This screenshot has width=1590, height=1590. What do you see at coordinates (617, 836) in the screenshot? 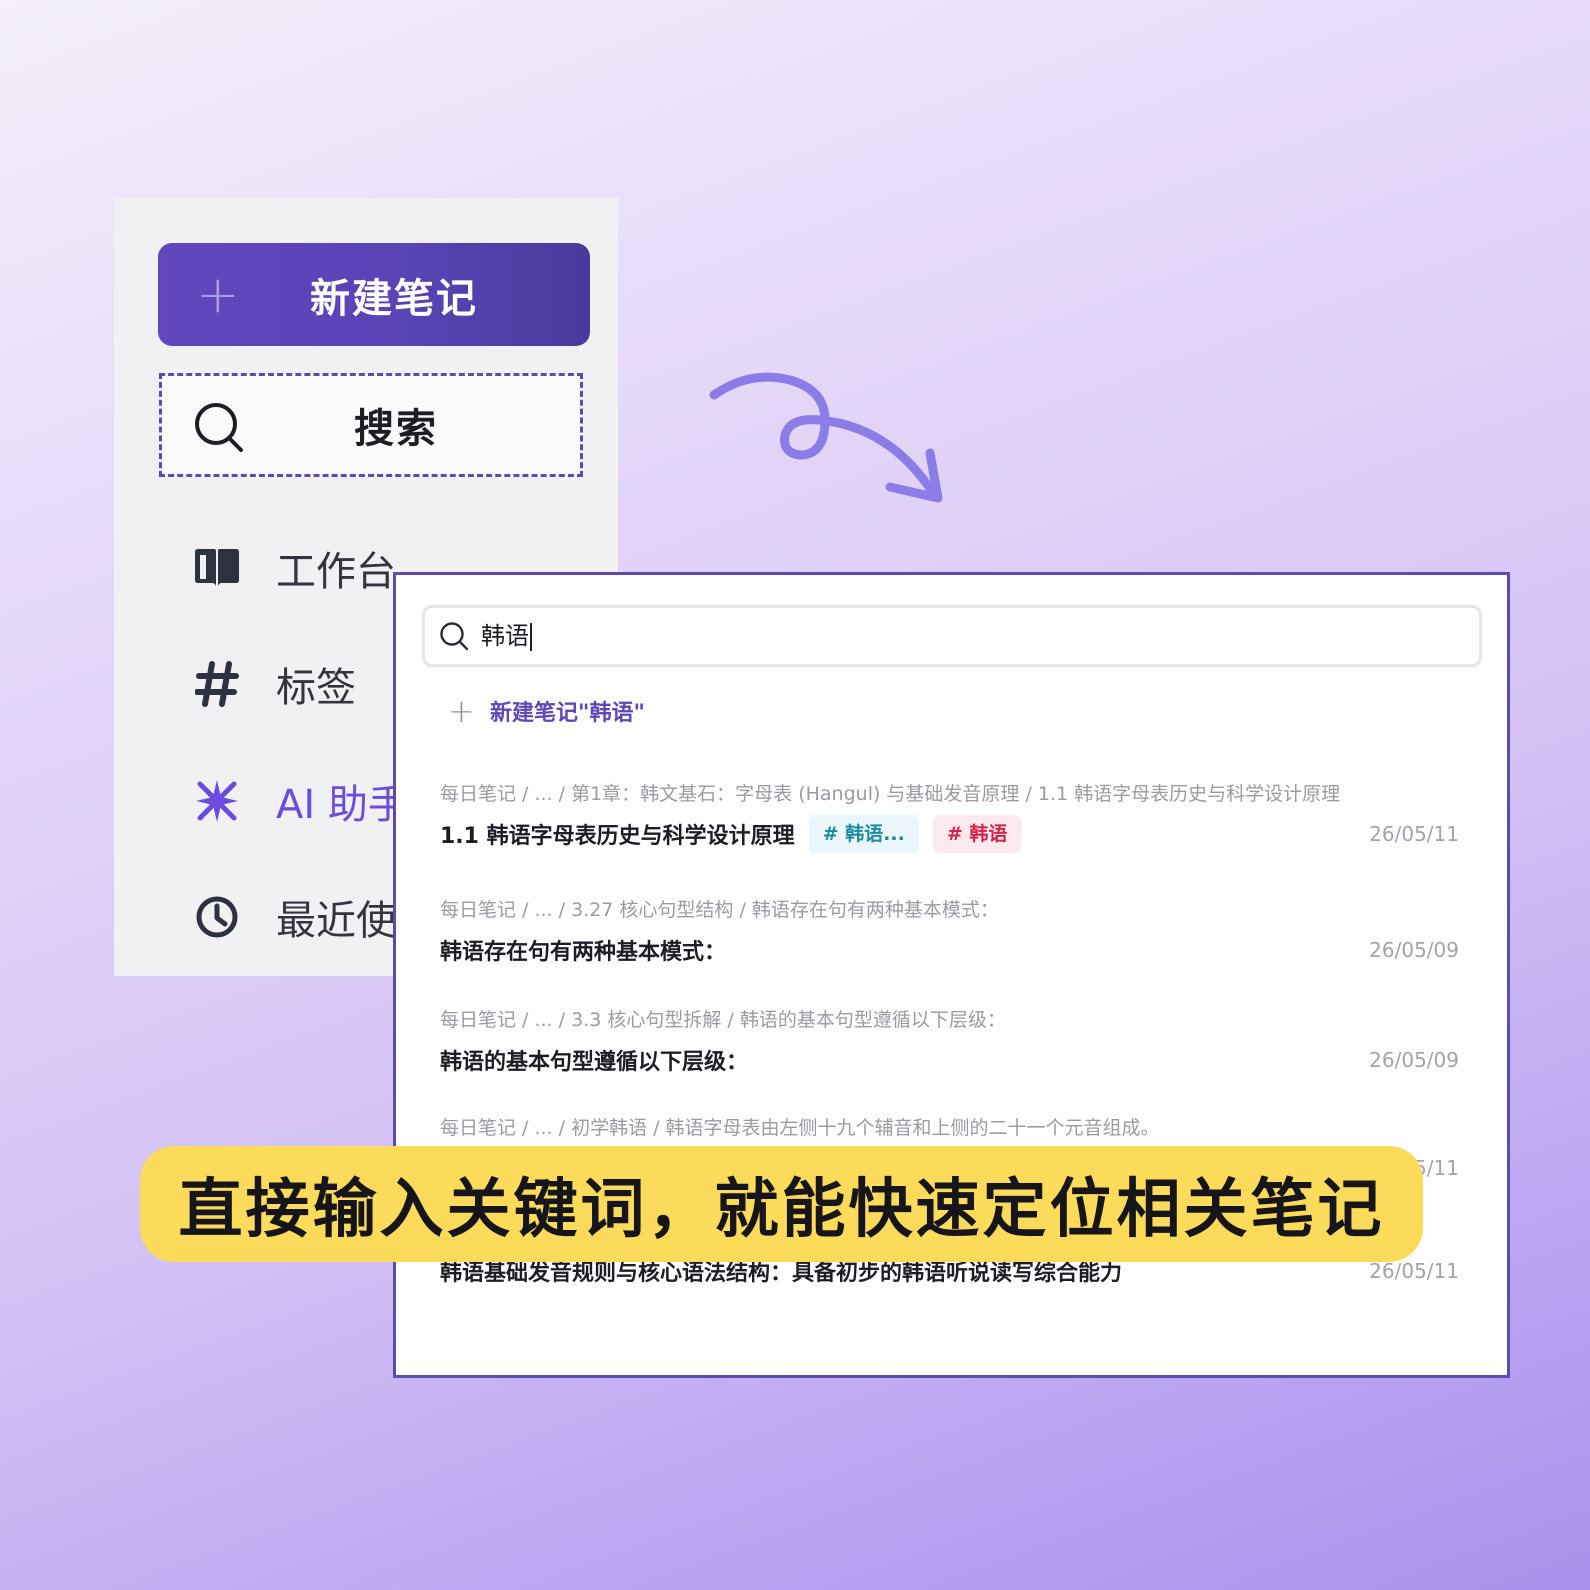
I see `result-title: 1.1 韩语字母表历史与科学设计原理` at bounding box center [617, 836].